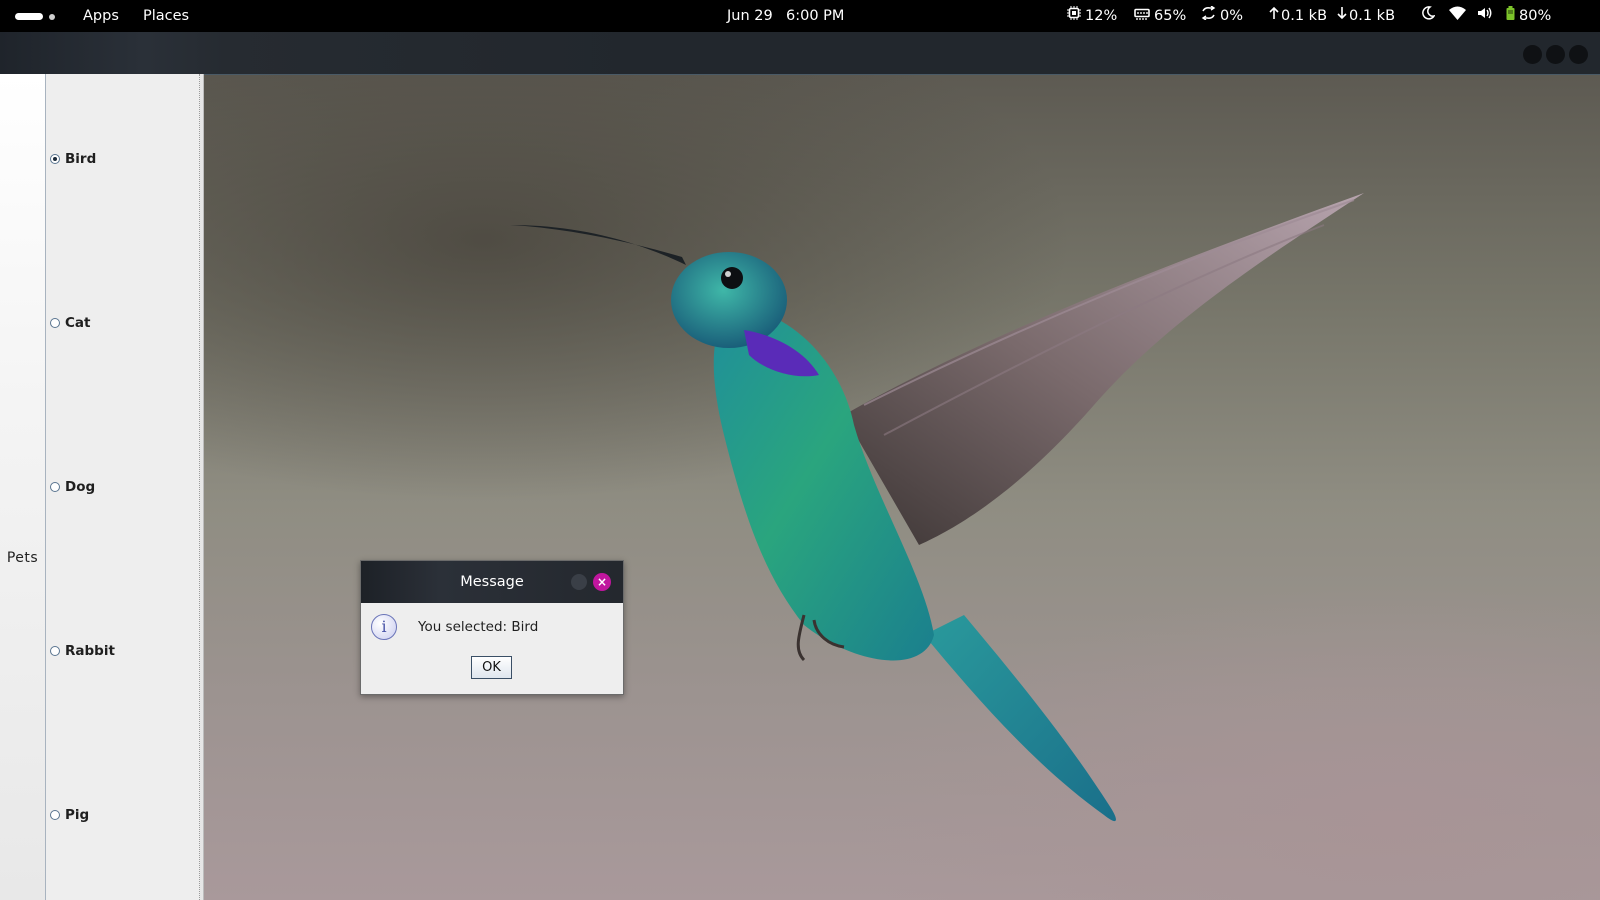 This screenshot has height=900, width=1600. Describe the element at coordinates (1274, 16) in the screenshot. I see `upload-arrow-icon` at that location.